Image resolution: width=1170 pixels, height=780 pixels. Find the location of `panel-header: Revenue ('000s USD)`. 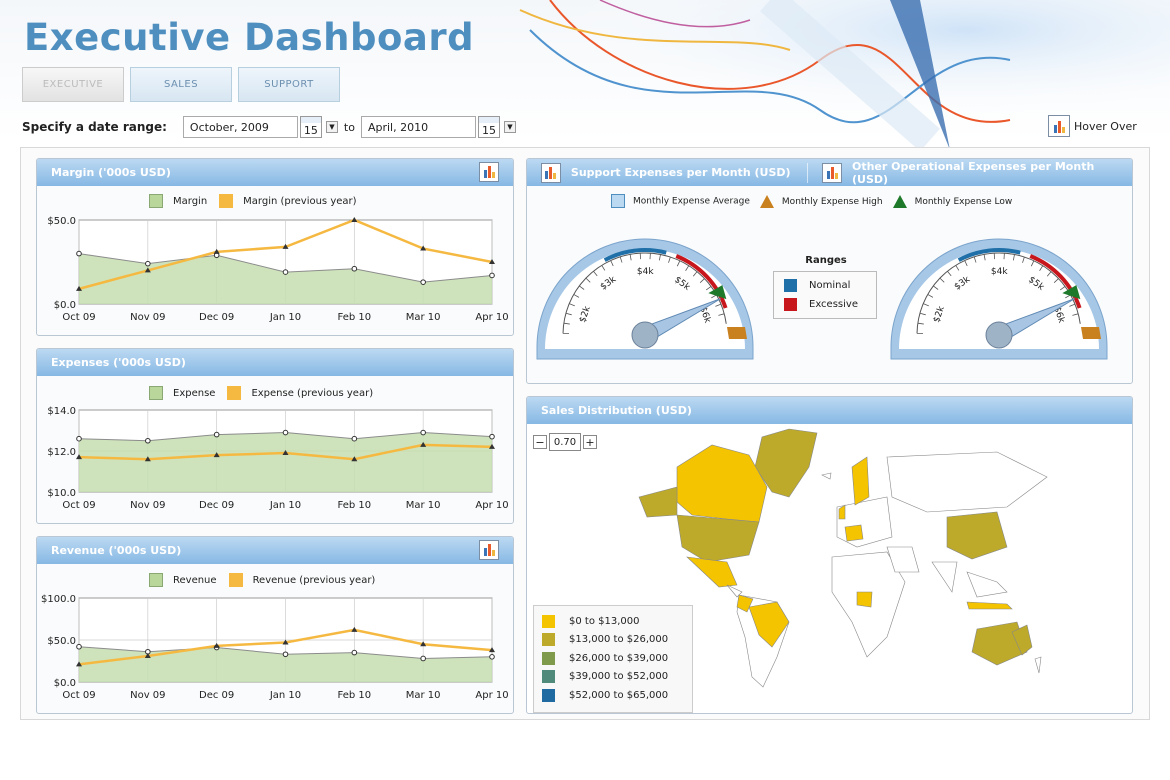

panel-header: Revenue ('000s USD) is located at coordinates (275, 550).